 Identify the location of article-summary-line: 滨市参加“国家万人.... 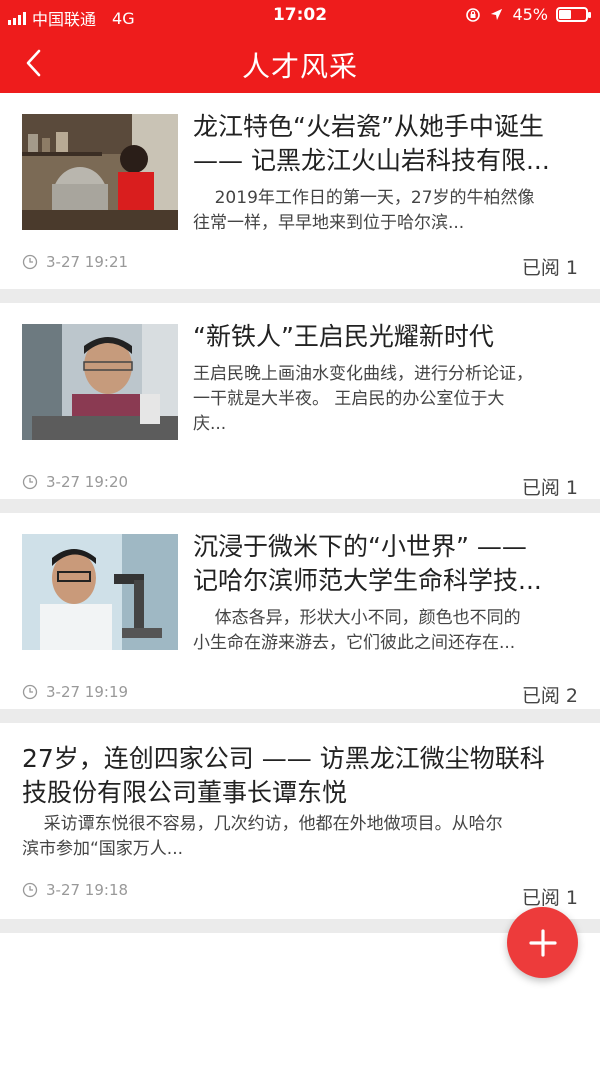
(103, 849).